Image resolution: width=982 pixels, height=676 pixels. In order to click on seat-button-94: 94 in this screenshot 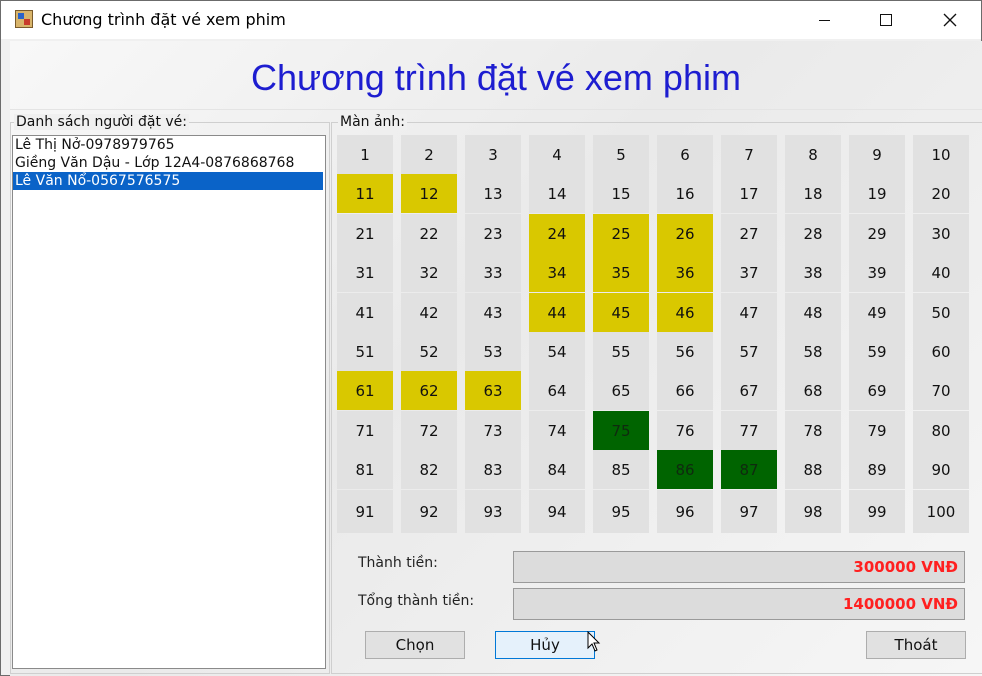, I will do `click(557, 511)`.